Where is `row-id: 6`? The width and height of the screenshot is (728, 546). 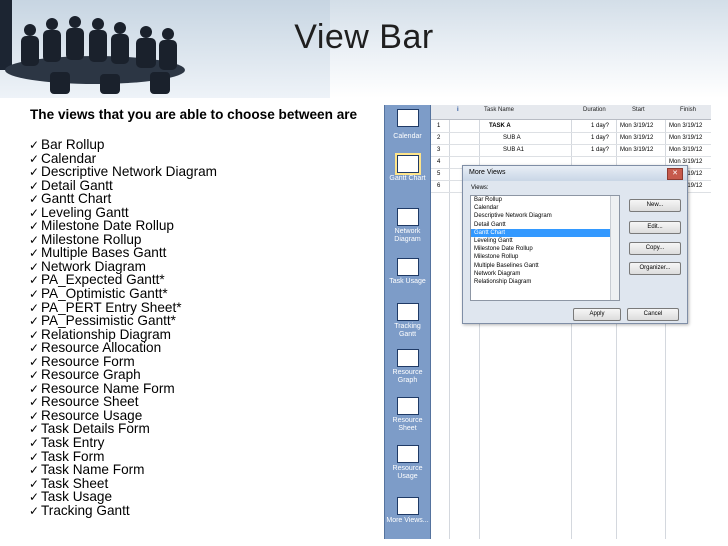
row-id: 6 is located at coordinates (439, 186).